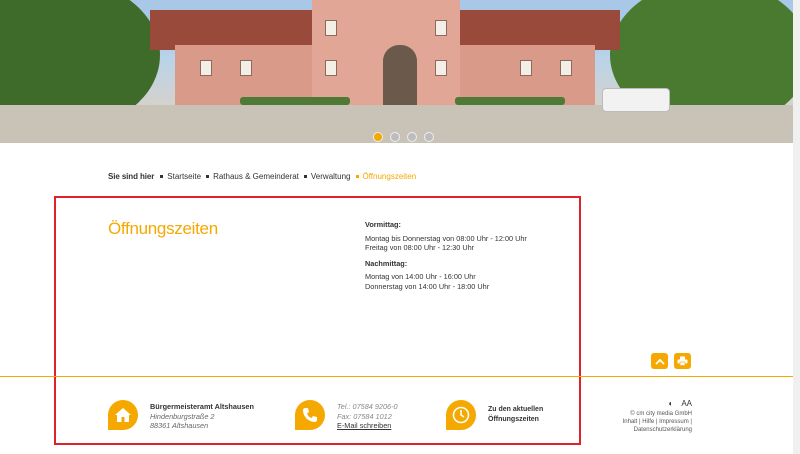  Describe the element at coordinates (364, 416) in the screenshot. I see `contact-fax: Fax: 07584 1012` at that location.